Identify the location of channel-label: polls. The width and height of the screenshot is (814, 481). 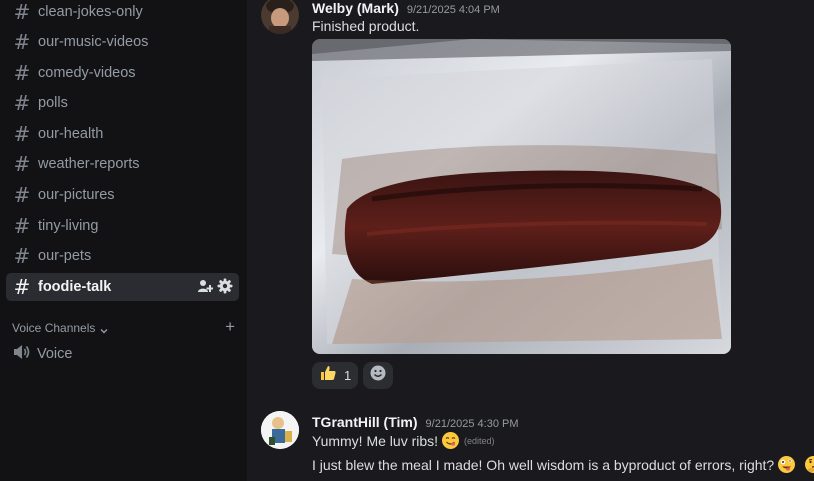
(53, 103).